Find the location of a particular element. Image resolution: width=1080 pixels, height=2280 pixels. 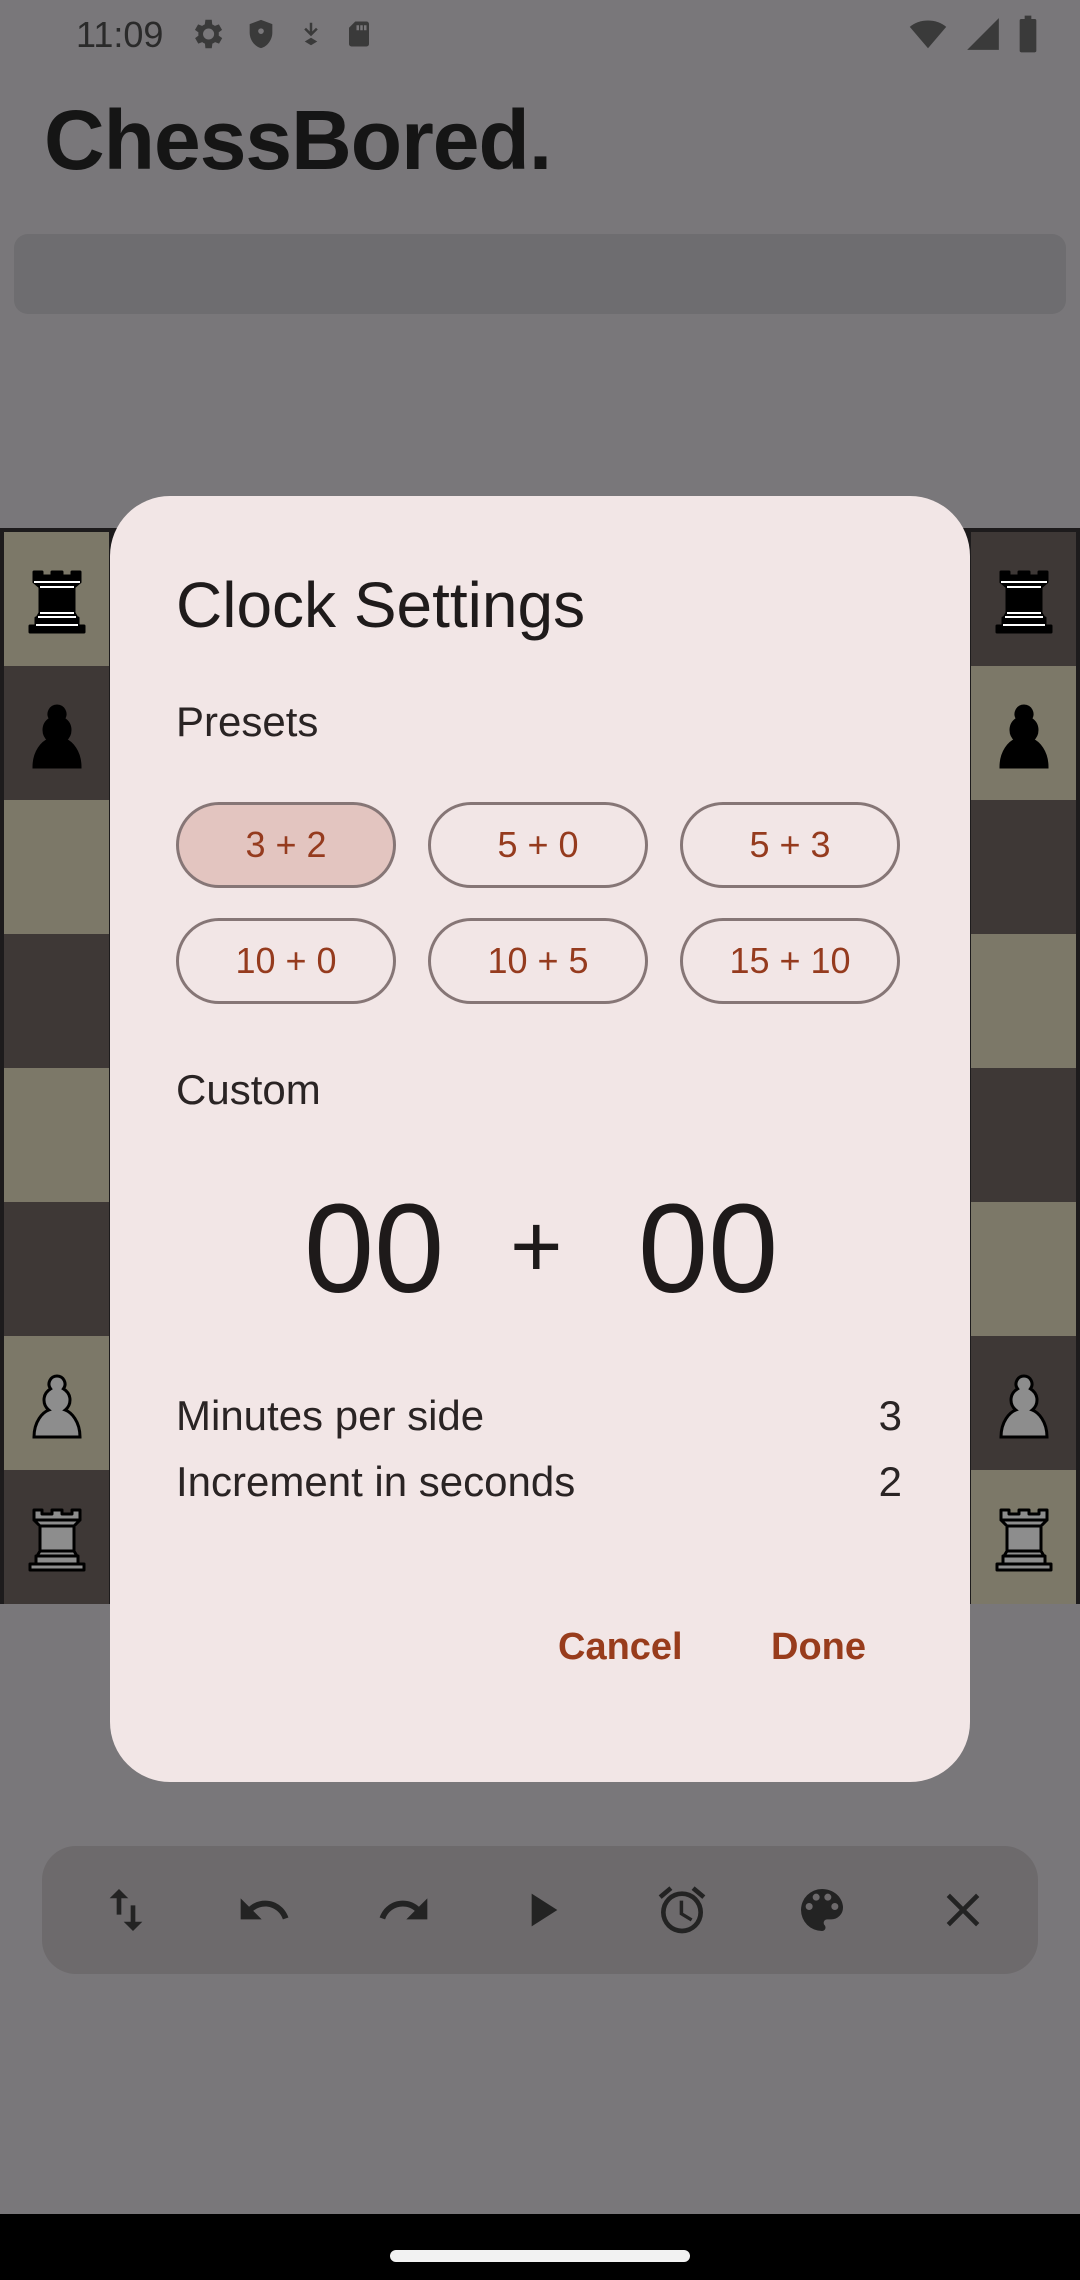

play-icon is located at coordinates (544, 1910).